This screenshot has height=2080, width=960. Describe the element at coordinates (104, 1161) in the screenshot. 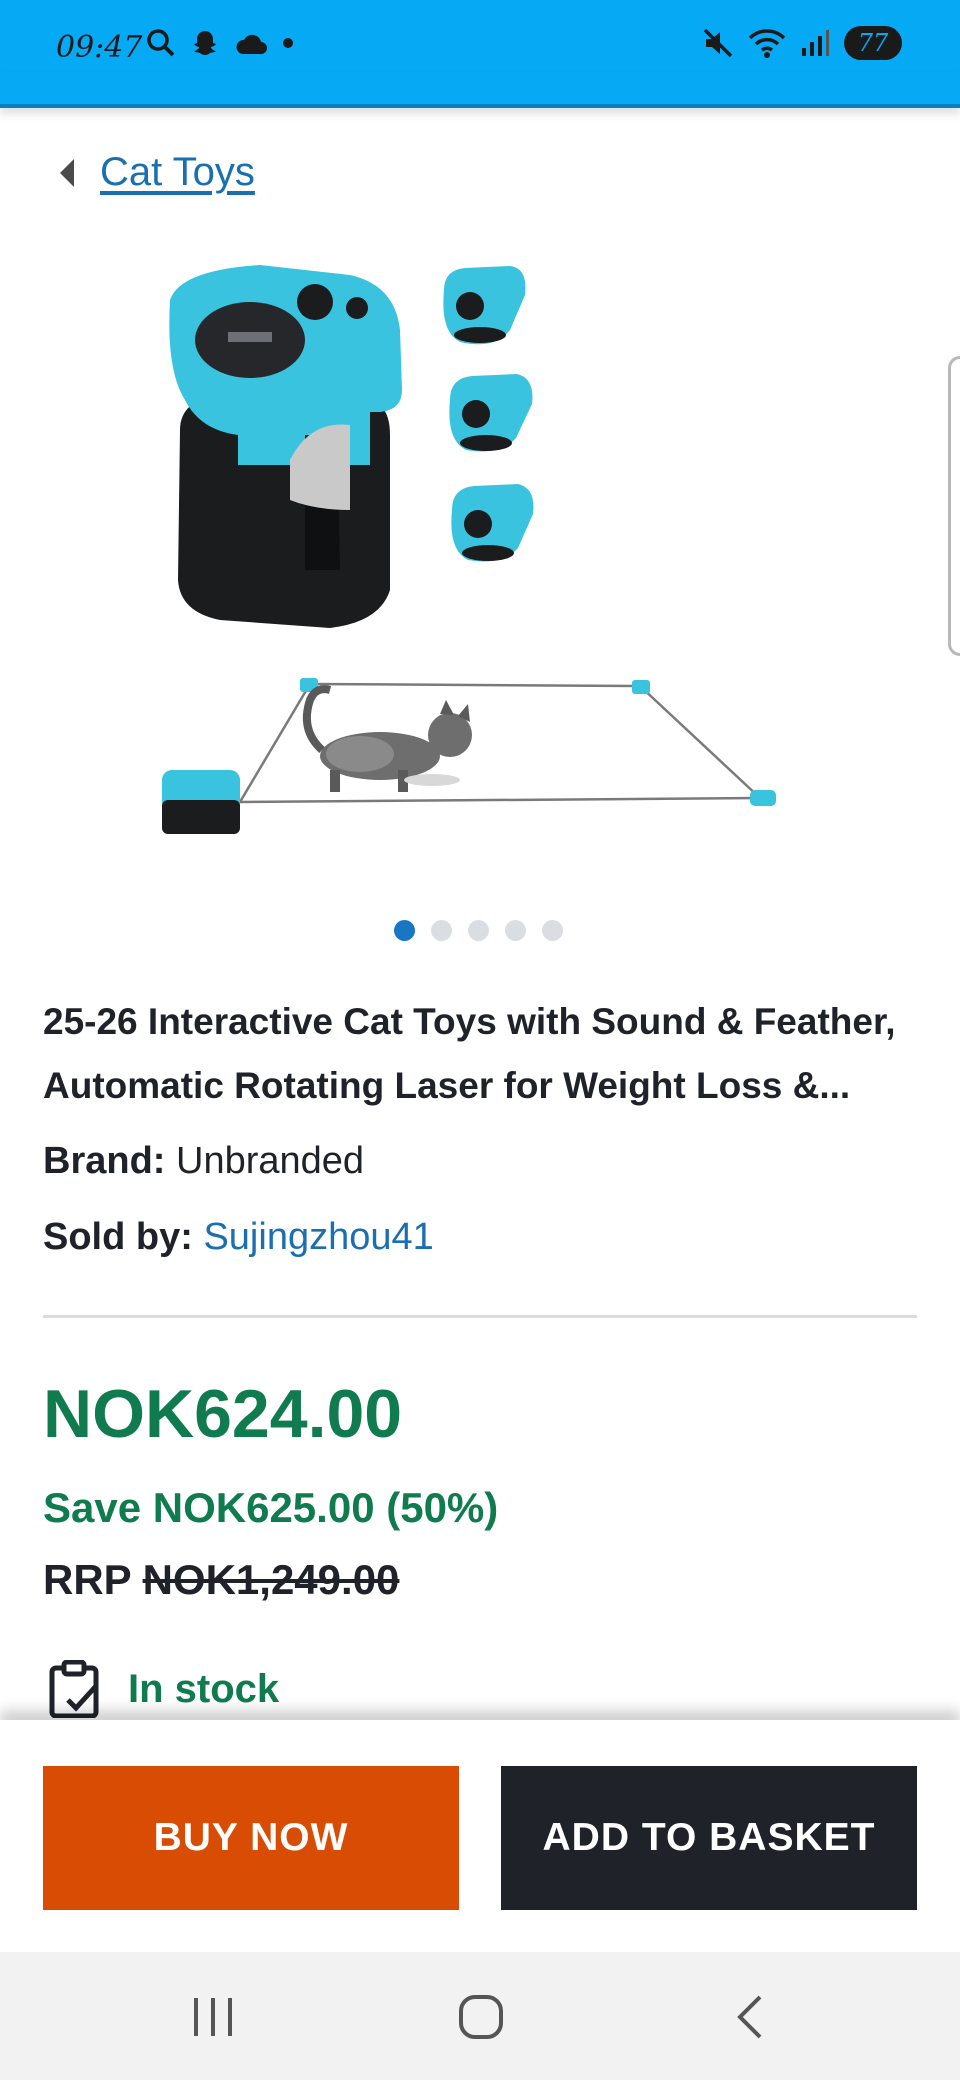

I see `brand-label: Brand:` at that location.